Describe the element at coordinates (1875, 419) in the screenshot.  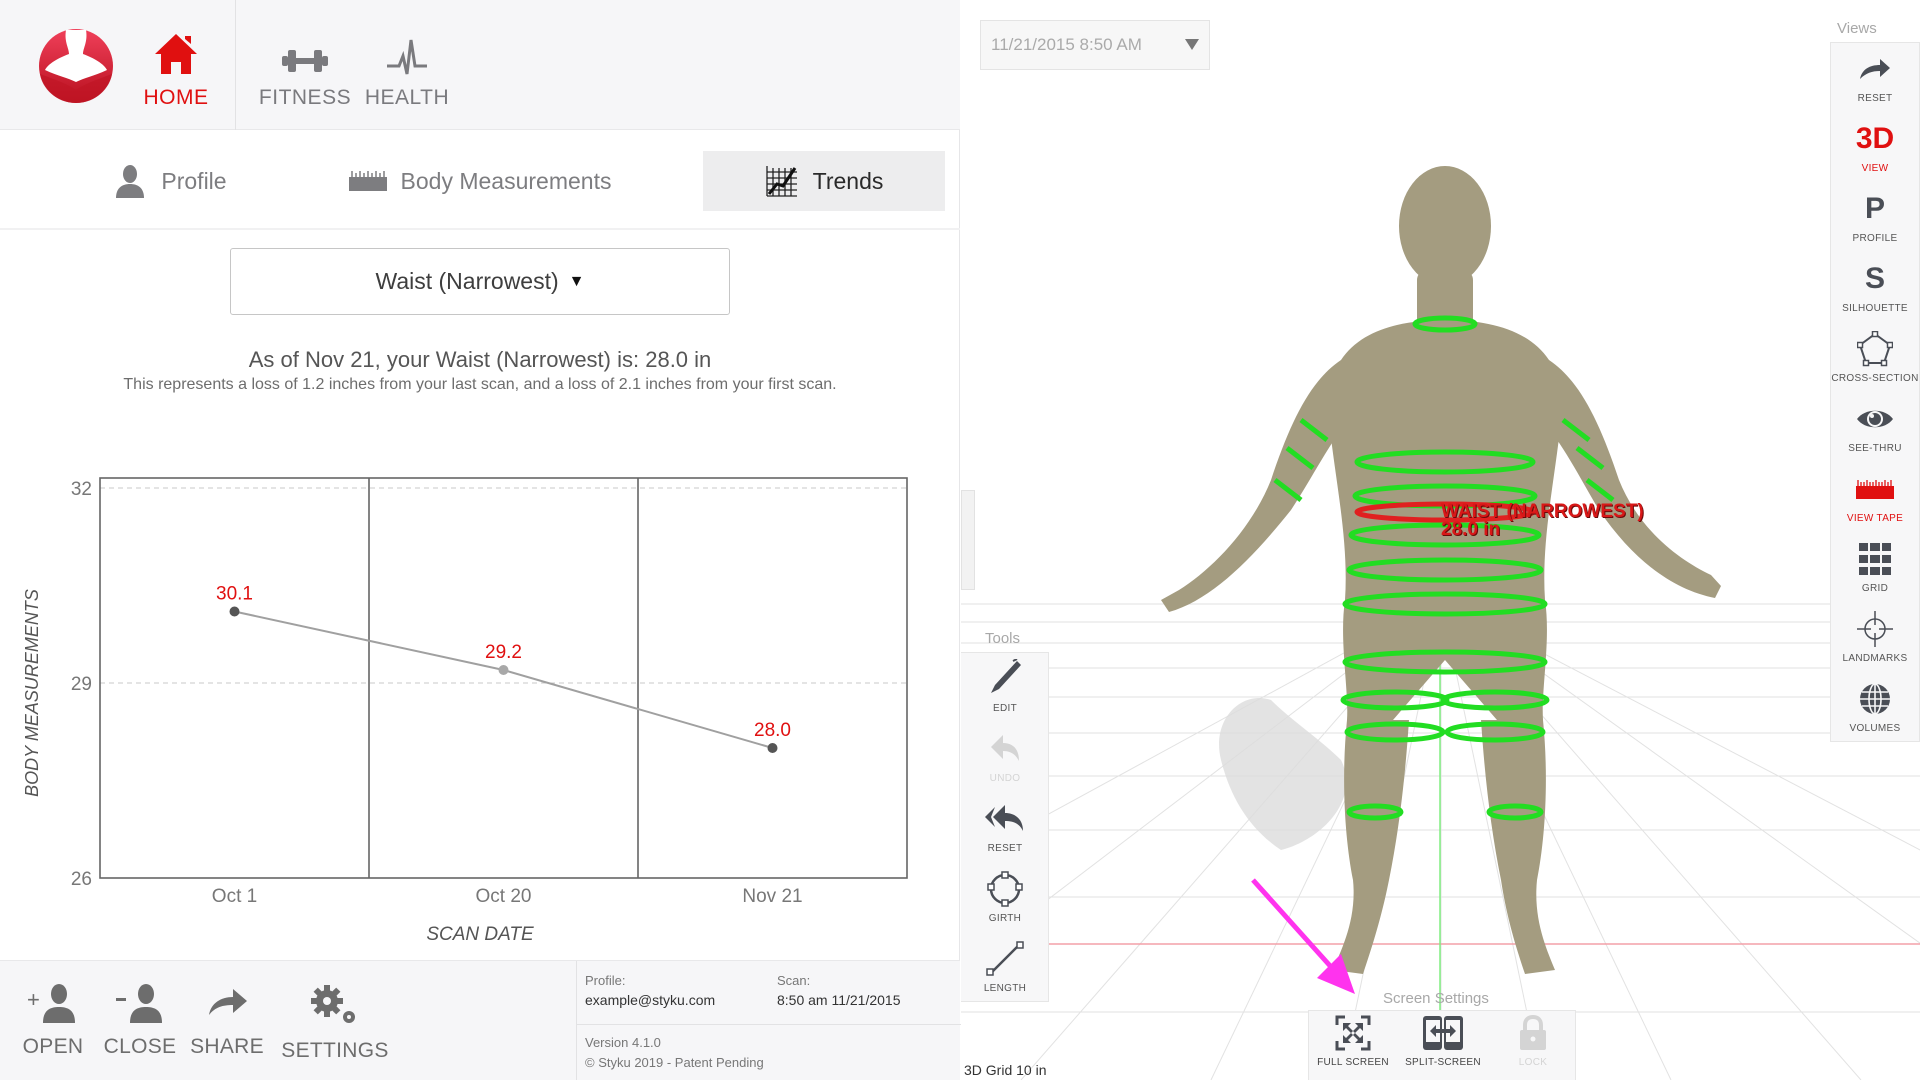
I see `eye-icon` at that location.